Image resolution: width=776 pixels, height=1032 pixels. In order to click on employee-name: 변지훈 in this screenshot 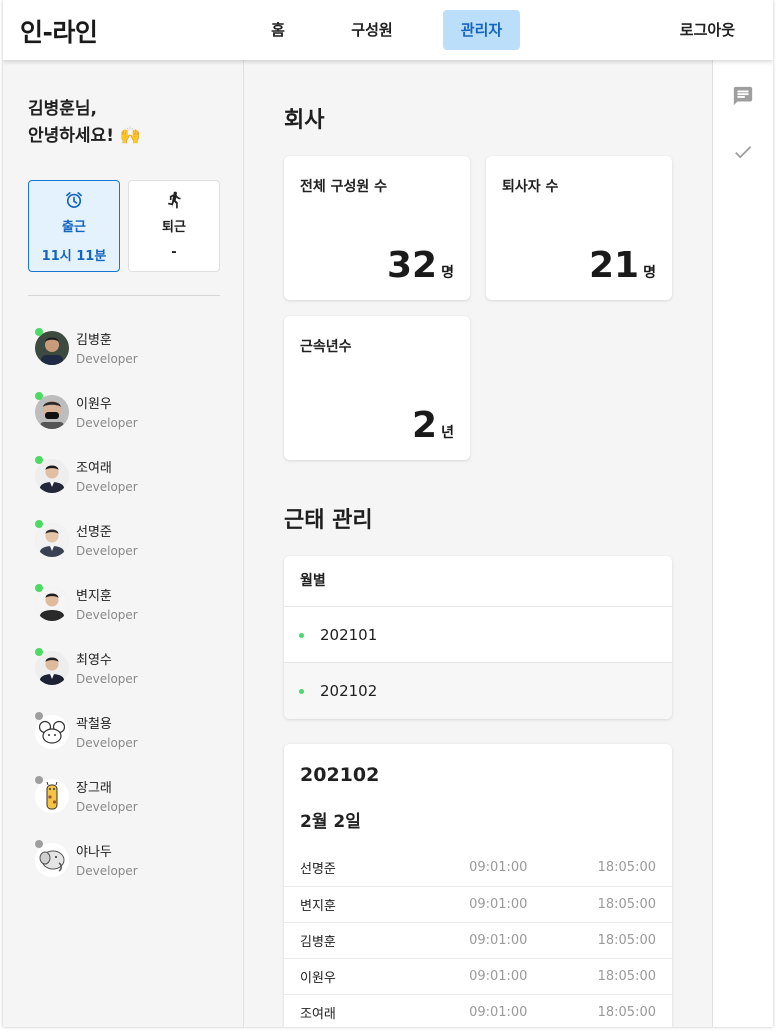, I will do `click(349, 904)`.